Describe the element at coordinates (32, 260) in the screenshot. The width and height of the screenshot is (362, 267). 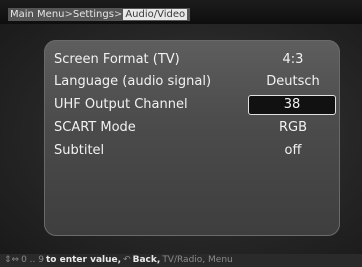
I see `key-range: 0 .. 9` at that location.